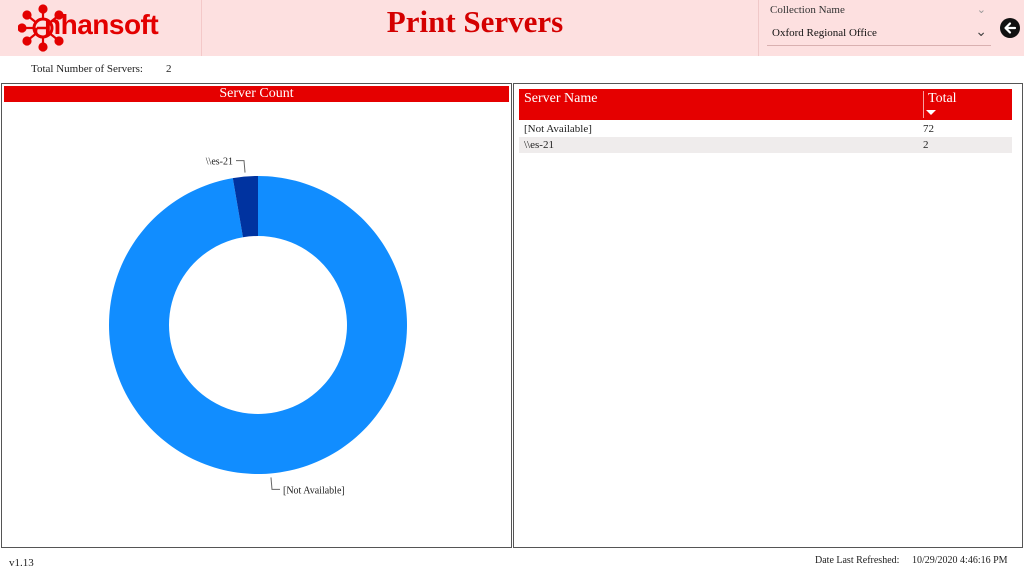 Image resolution: width=1024 pixels, height=576 pixels. Describe the element at coordinates (101, 24) in the screenshot. I see `logo-text: nhansoft` at that location.